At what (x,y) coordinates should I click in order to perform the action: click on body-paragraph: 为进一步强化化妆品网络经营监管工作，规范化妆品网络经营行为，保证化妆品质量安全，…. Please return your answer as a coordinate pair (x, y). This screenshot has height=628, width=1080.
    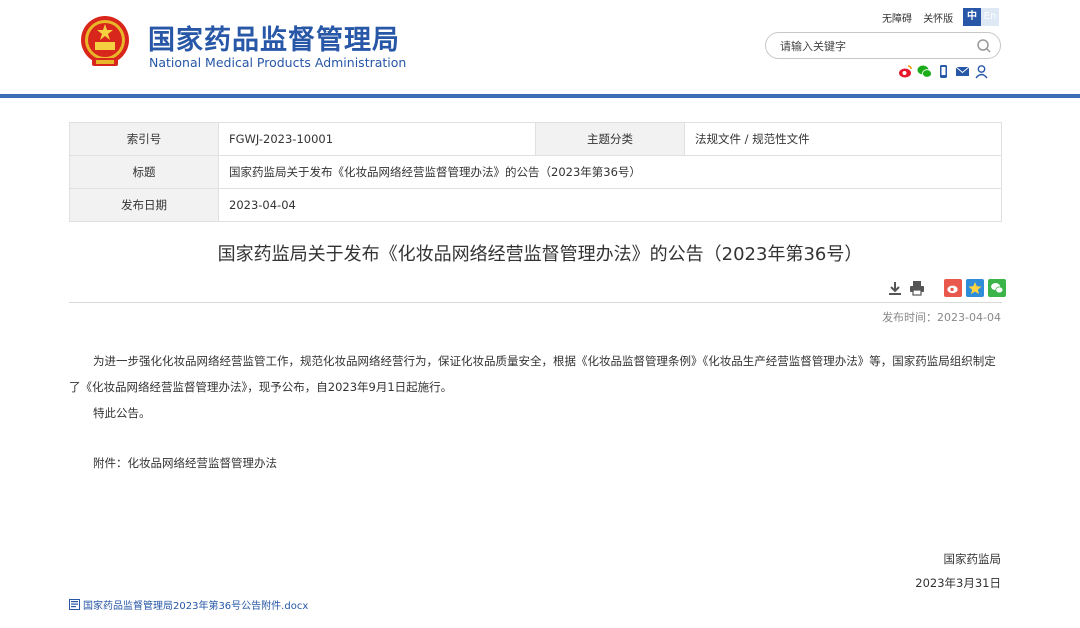
    Looking at the image, I should click on (532, 374).